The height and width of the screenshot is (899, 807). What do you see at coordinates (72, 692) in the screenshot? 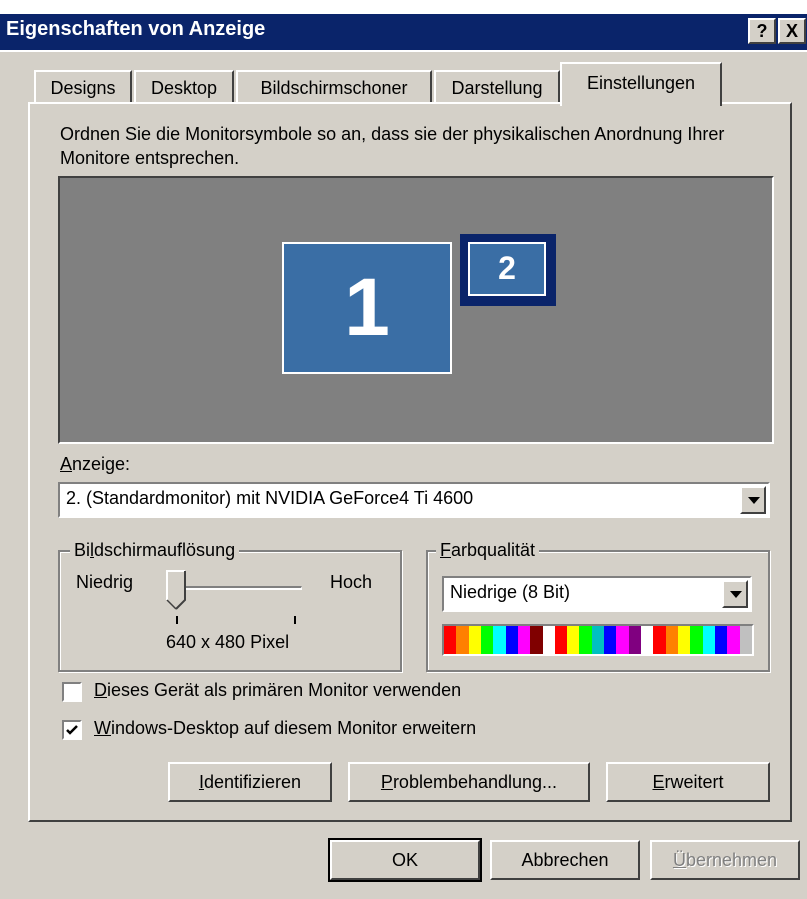
I see `primary-monitor-checkbox` at bounding box center [72, 692].